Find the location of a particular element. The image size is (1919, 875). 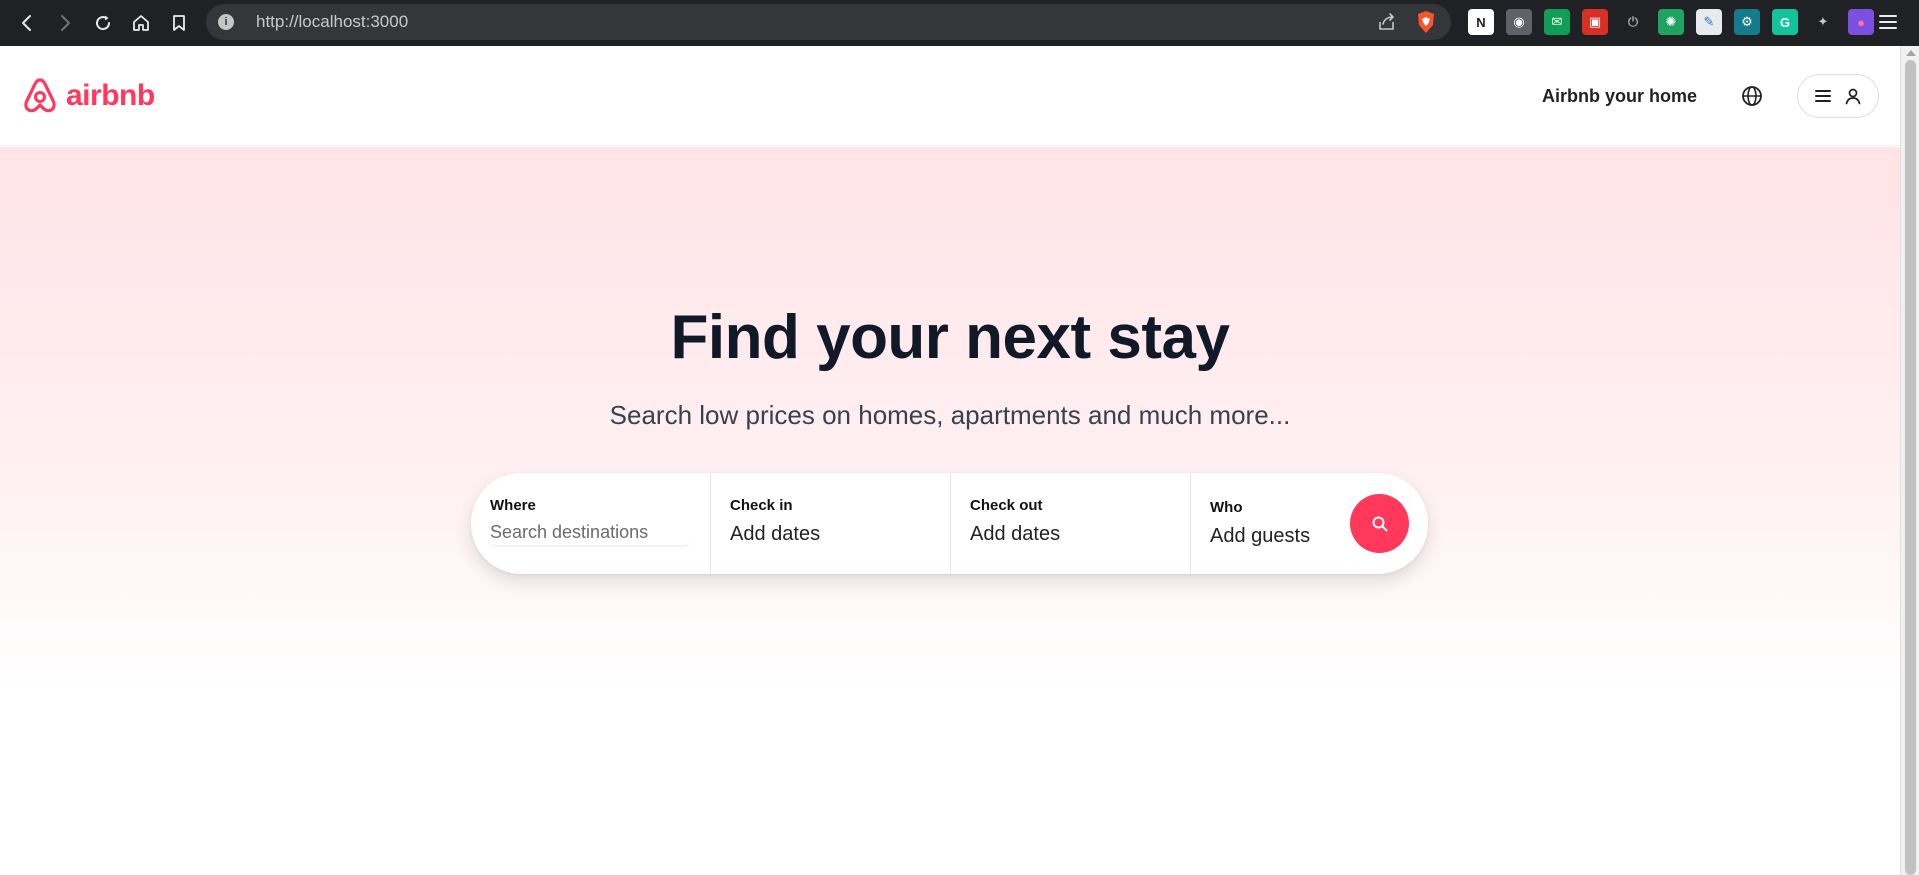

home-icon is located at coordinates (141, 23).